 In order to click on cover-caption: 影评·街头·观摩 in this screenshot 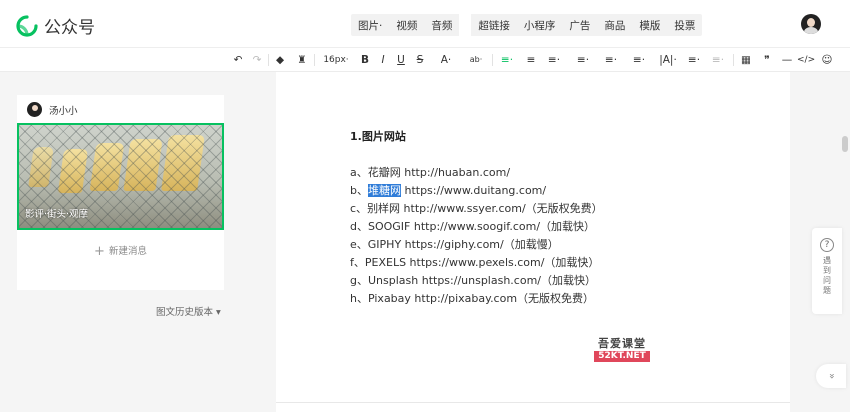, I will do `click(57, 214)`.